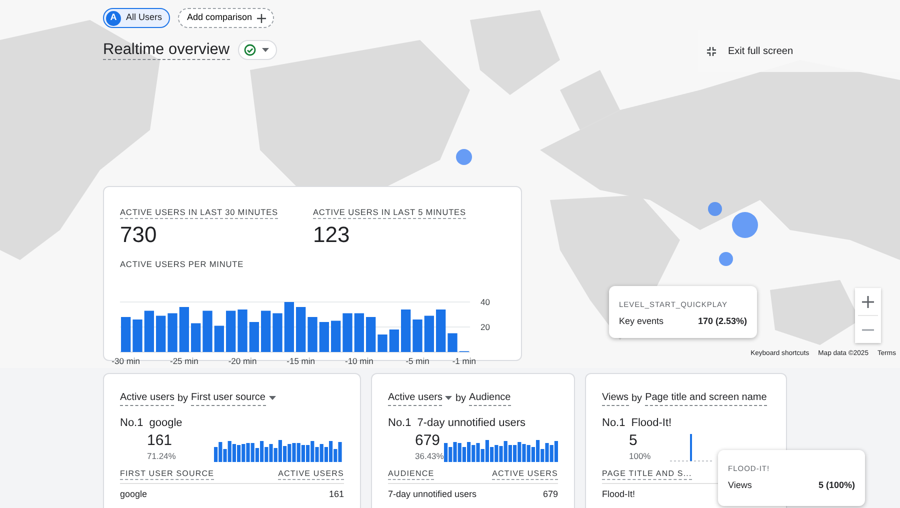  I want to click on top-item-value: 5, so click(633, 441).